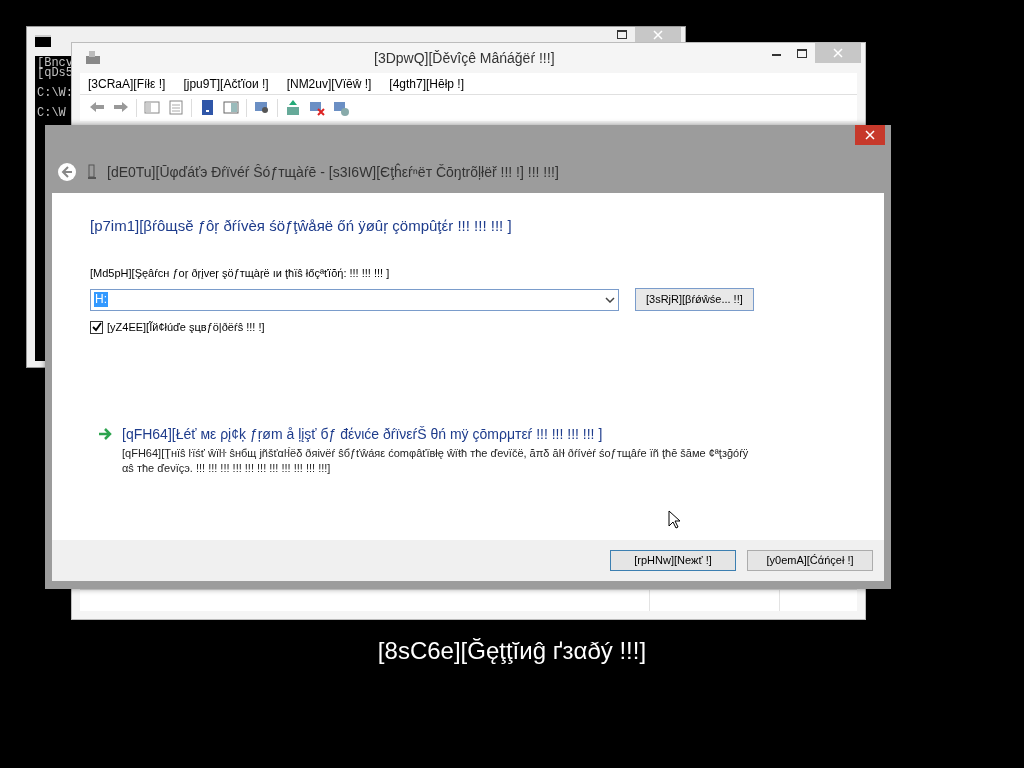 The image size is (1024, 768). Describe the element at coordinates (674, 519) in the screenshot. I see `mouse-cursor-icon` at that location.